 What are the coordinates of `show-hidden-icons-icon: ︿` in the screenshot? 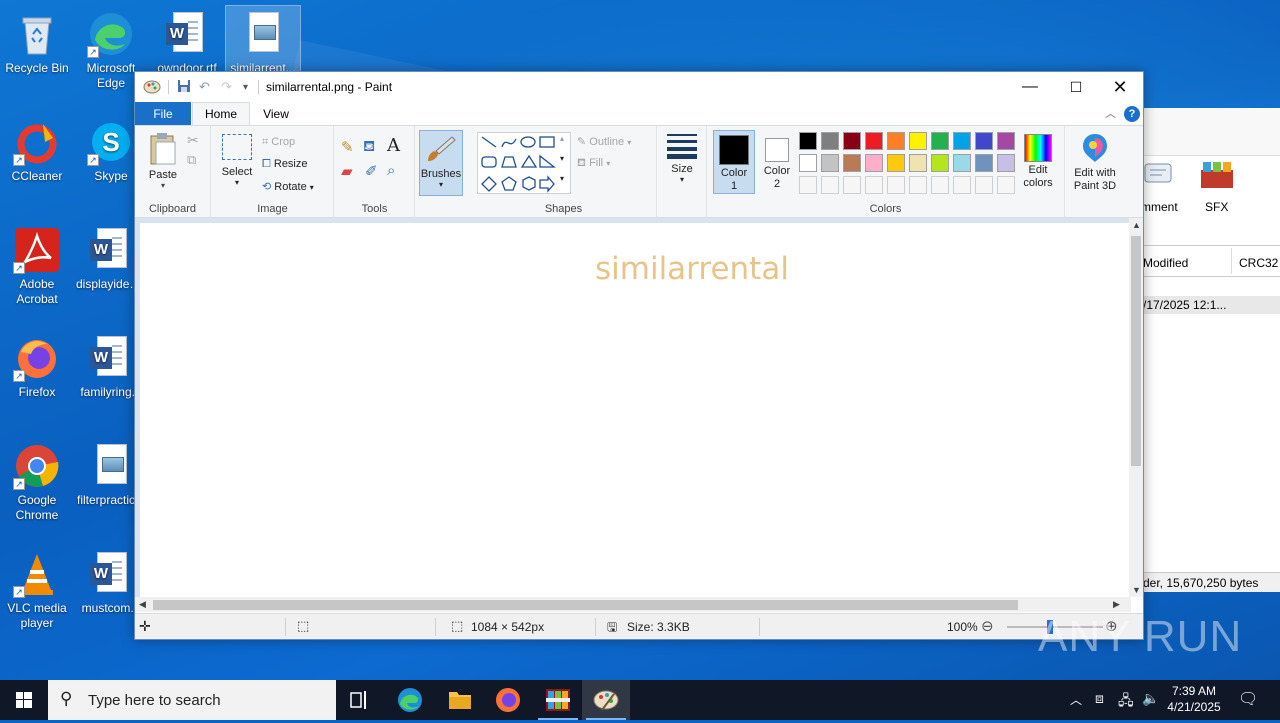 It's located at (1076, 699).